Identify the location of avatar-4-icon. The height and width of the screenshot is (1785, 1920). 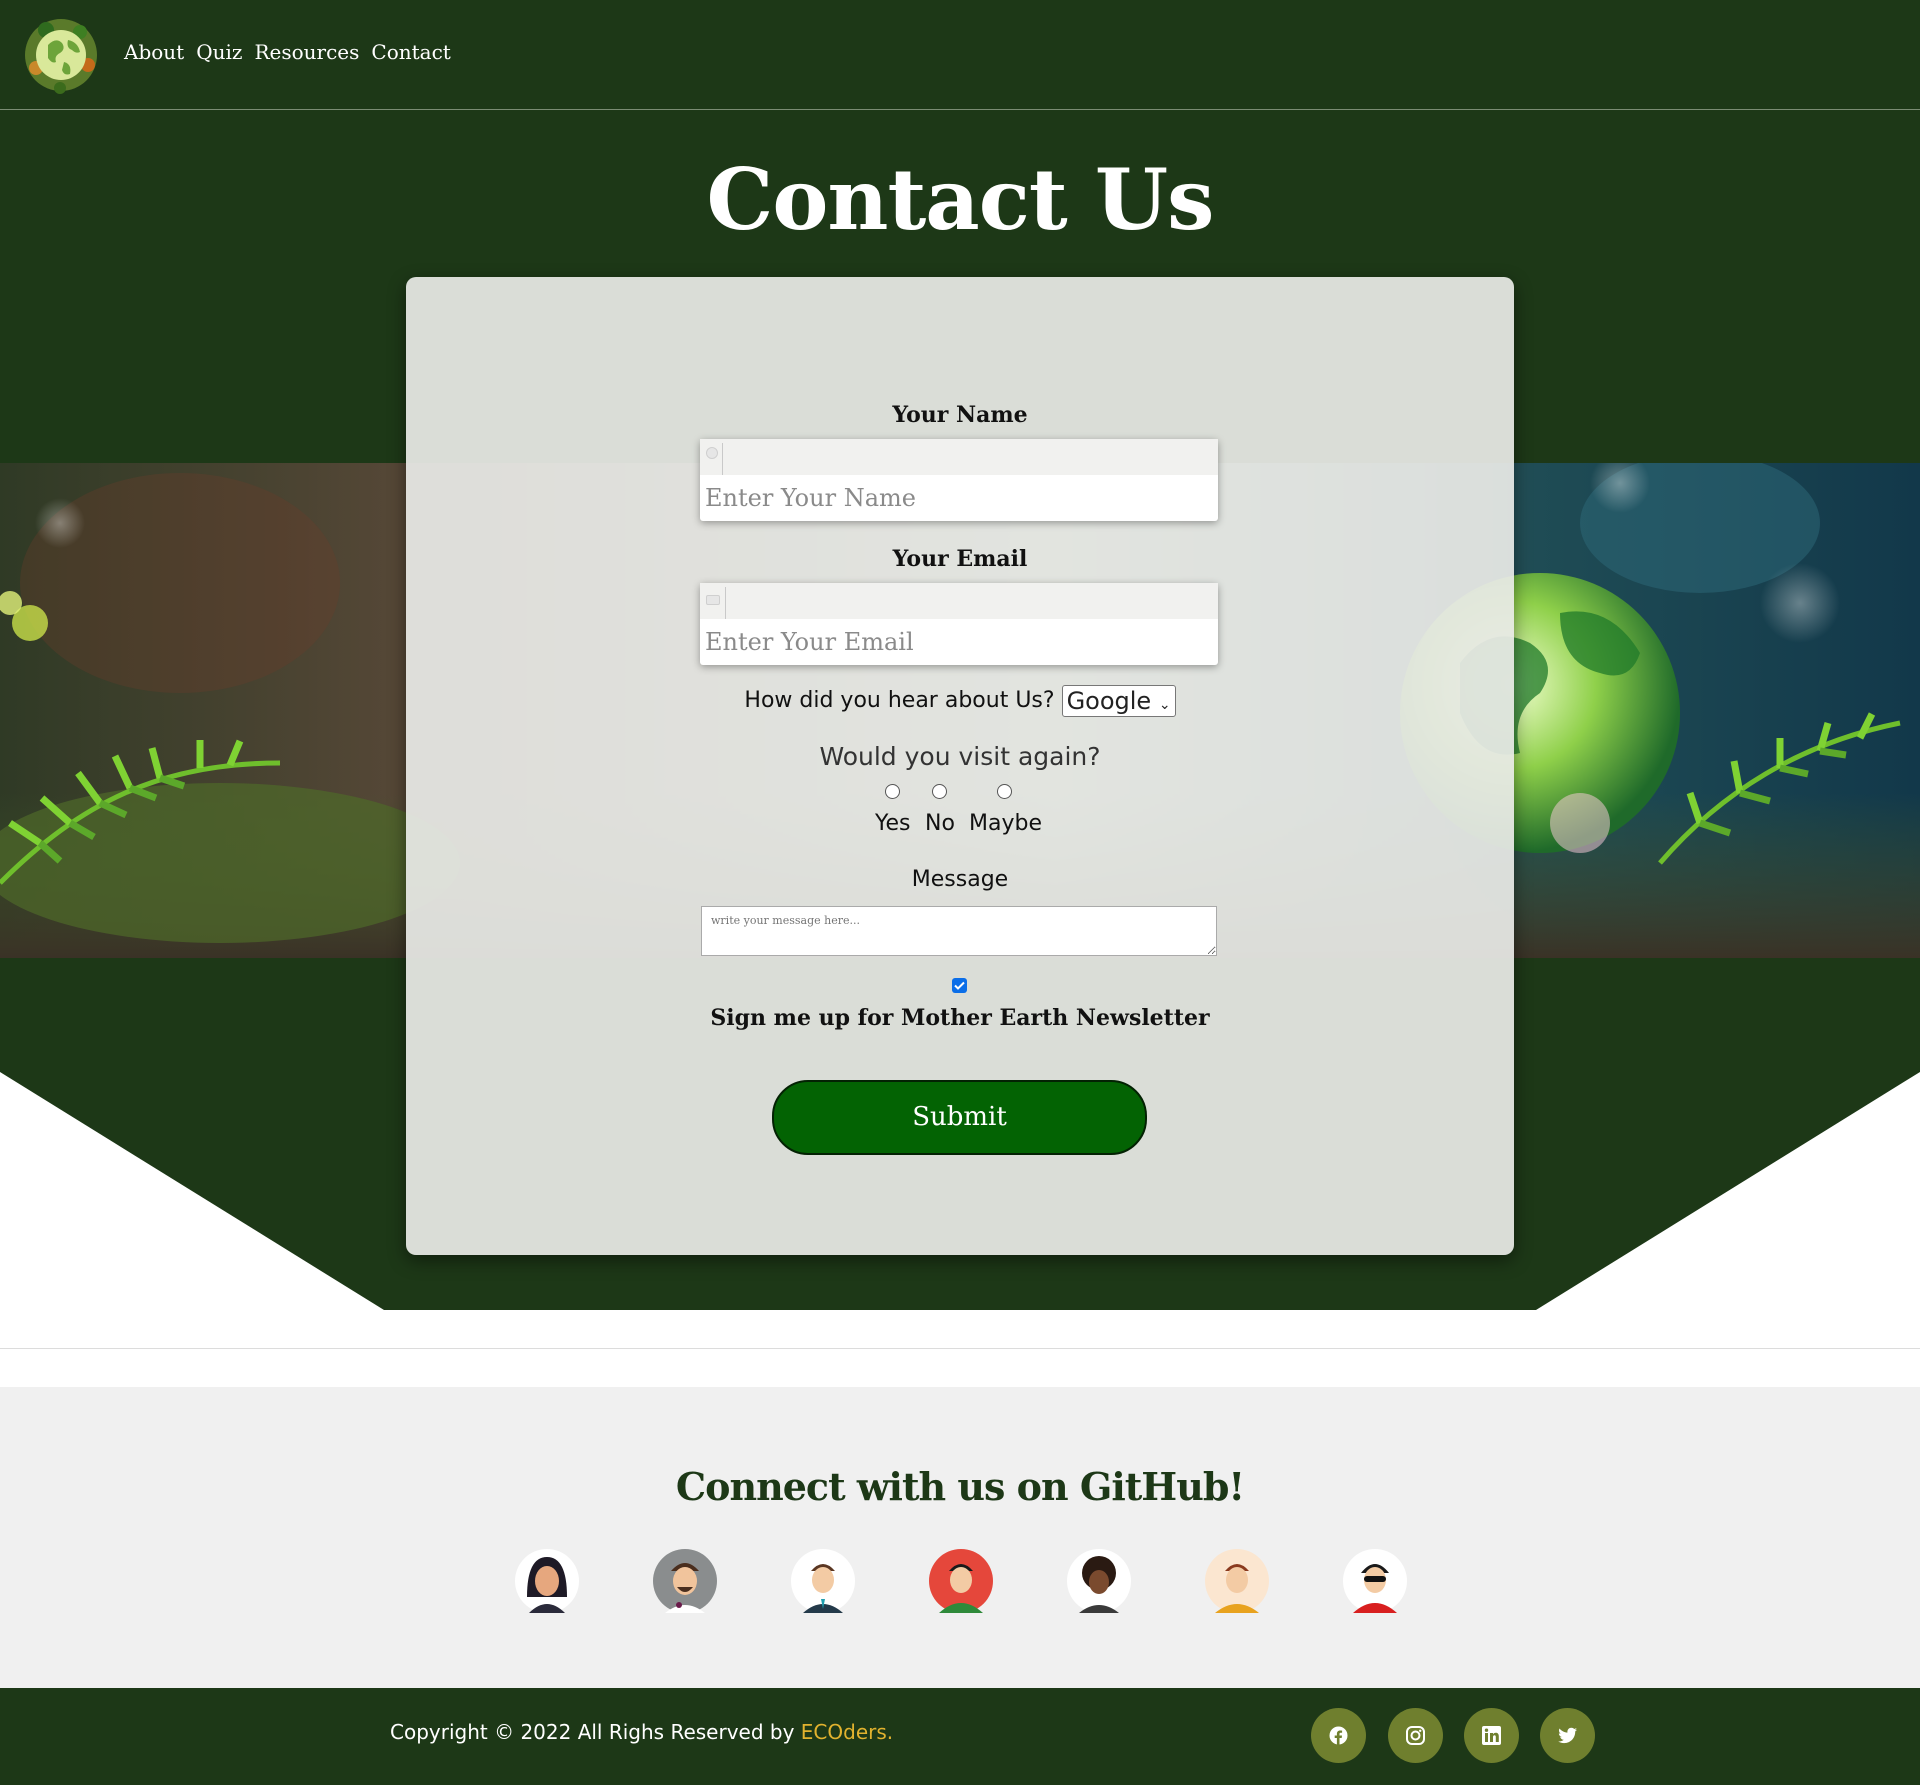
(961, 1581).